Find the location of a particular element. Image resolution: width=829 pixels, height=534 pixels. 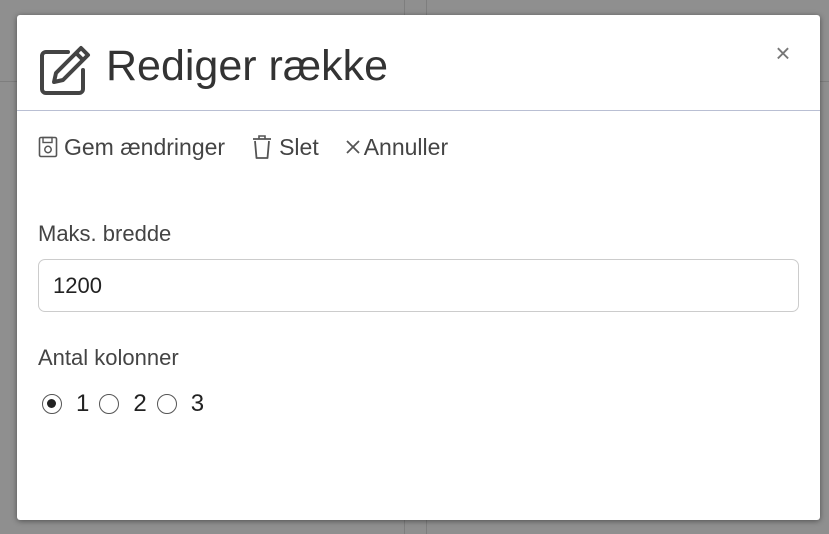

toolbar: Gem ændringer Slet Annuller is located at coordinates (243, 147).